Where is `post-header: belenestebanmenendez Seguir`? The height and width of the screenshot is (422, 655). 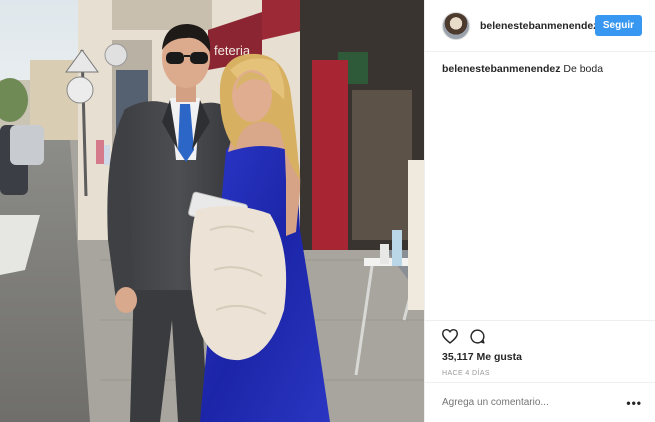
post-header: belenestebanmenendez Seguir is located at coordinates (540, 26).